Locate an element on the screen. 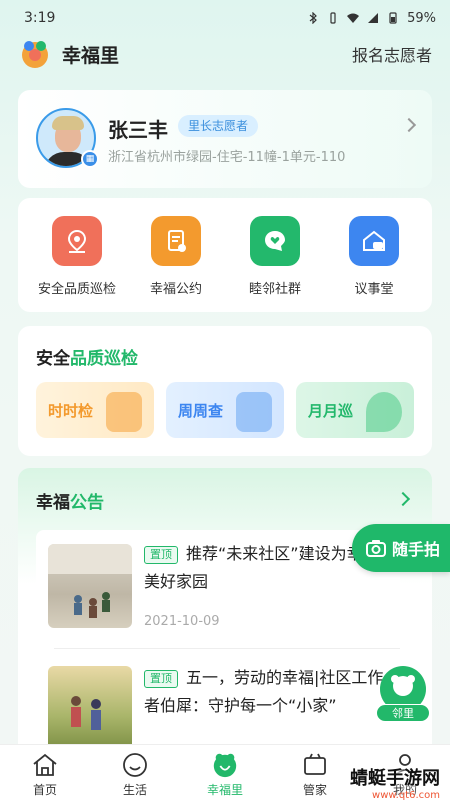 This screenshot has width=450, height=800. quick-actions: 安全品质巡检 幸福公约 睦邻社群 议事堂 is located at coordinates (225, 255).